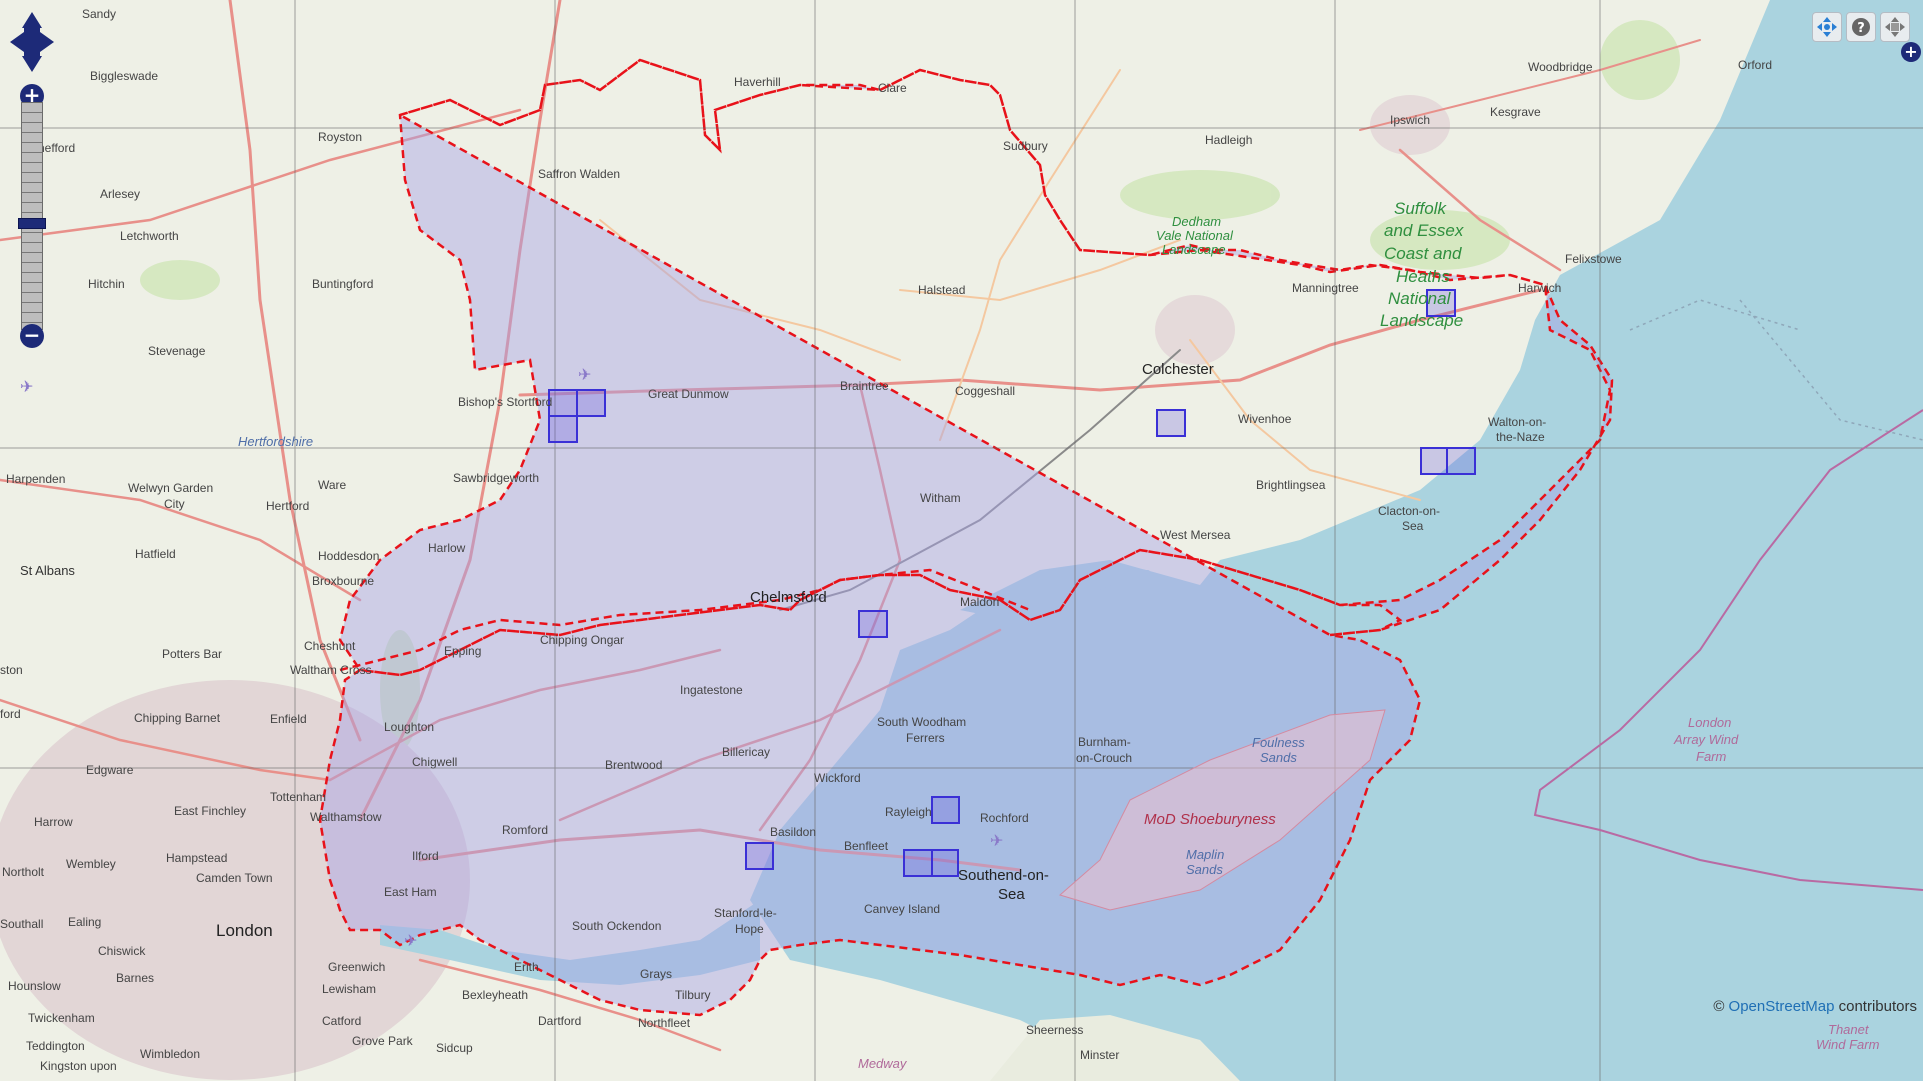  Describe the element at coordinates (288, 719) in the screenshot. I see `svg-text: Enfield` at that location.